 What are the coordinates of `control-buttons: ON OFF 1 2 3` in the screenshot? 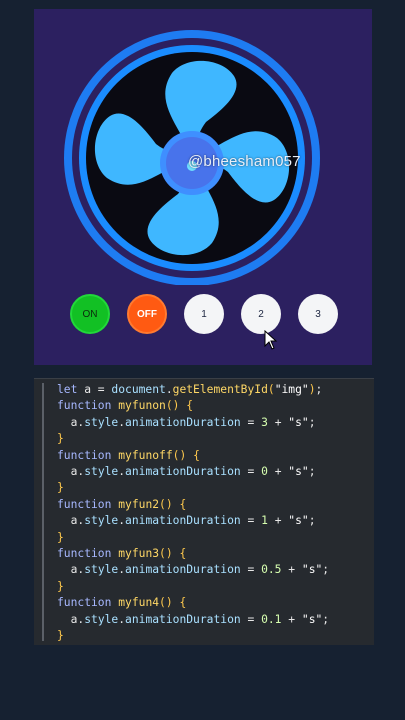 It's located at (203, 315).